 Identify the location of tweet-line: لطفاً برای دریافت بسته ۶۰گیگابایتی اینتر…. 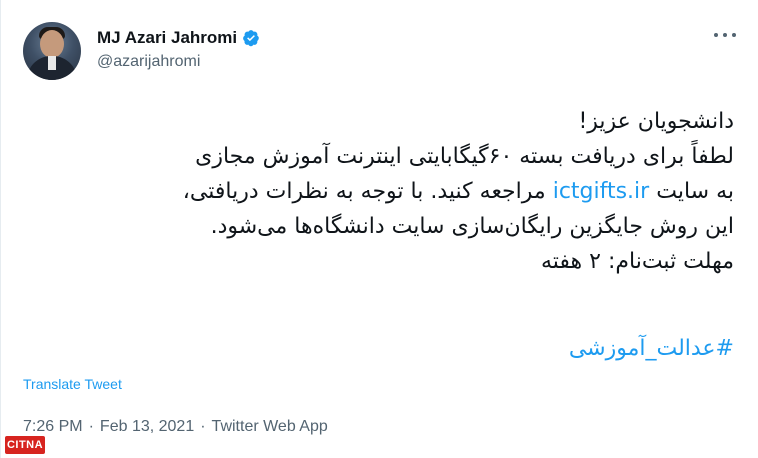
(464, 156).